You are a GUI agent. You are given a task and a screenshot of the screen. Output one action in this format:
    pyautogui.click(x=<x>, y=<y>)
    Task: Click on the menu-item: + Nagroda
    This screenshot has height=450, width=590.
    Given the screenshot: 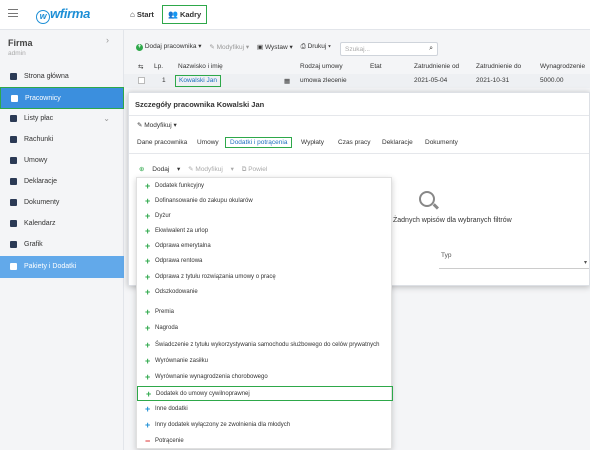 What is the action you would take?
    pyautogui.click(x=265, y=328)
    